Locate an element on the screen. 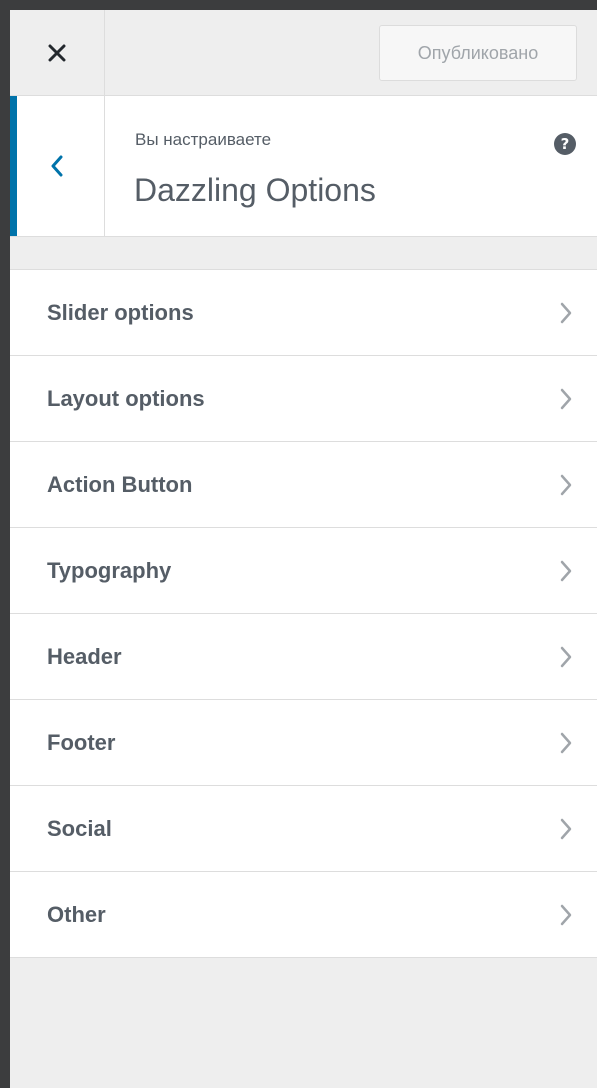 The height and width of the screenshot is (1088, 597). menu-item-label: Social is located at coordinates (79, 828).